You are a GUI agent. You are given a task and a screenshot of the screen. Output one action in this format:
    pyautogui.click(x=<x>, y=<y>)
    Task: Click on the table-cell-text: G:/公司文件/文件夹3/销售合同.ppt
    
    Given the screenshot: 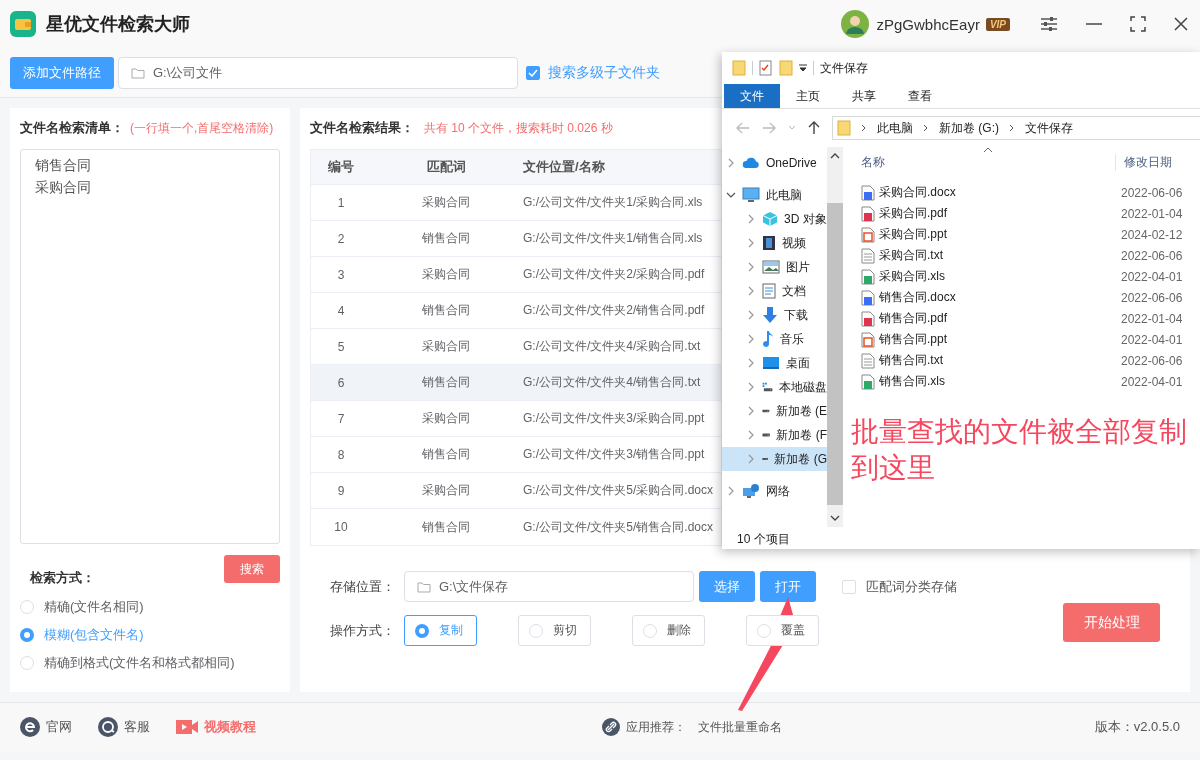 What is the action you would take?
    pyautogui.click(x=614, y=454)
    